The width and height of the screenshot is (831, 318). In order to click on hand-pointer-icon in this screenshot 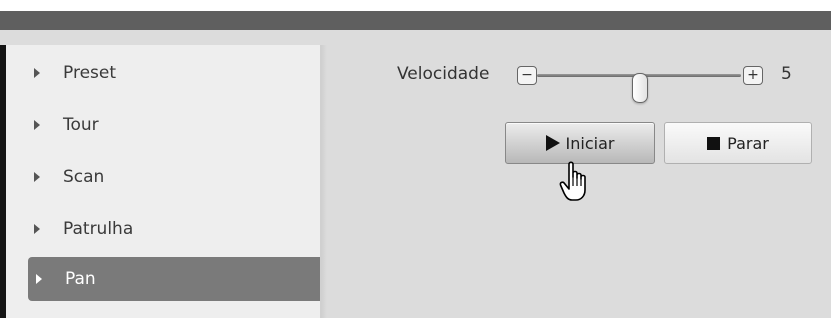, I will do `click(572, 181)`.